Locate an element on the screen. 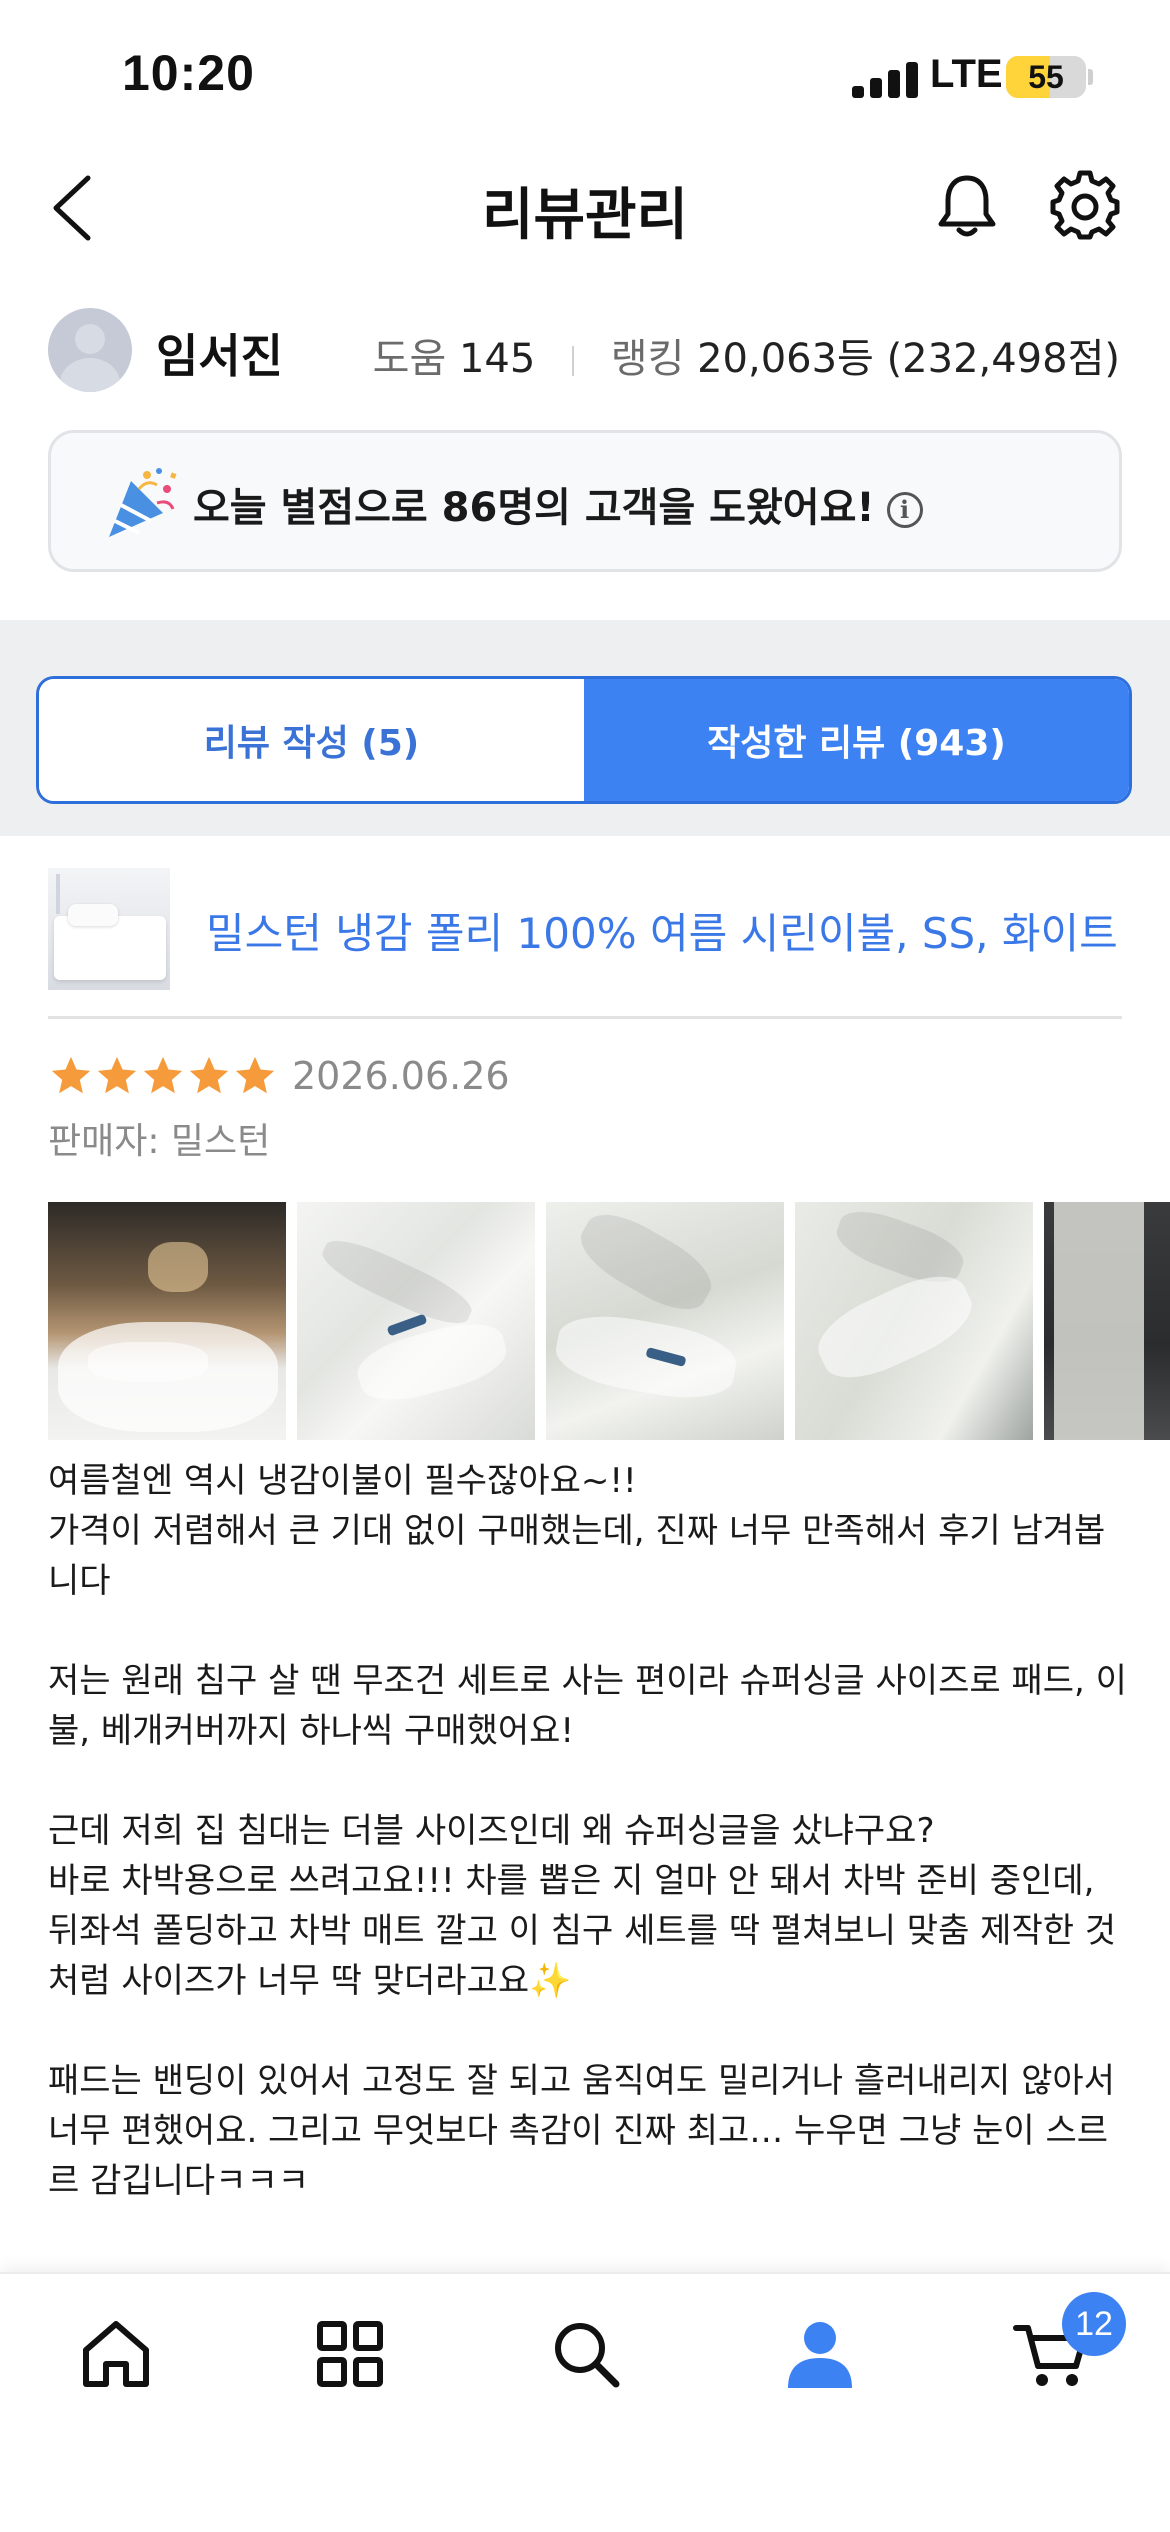  gear-icon is located at coordinates (1085, 205).